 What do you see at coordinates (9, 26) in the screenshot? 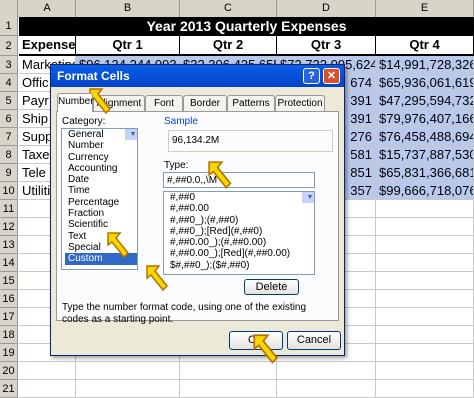
I see `row-header: 1` at bounding box center [9, 26].